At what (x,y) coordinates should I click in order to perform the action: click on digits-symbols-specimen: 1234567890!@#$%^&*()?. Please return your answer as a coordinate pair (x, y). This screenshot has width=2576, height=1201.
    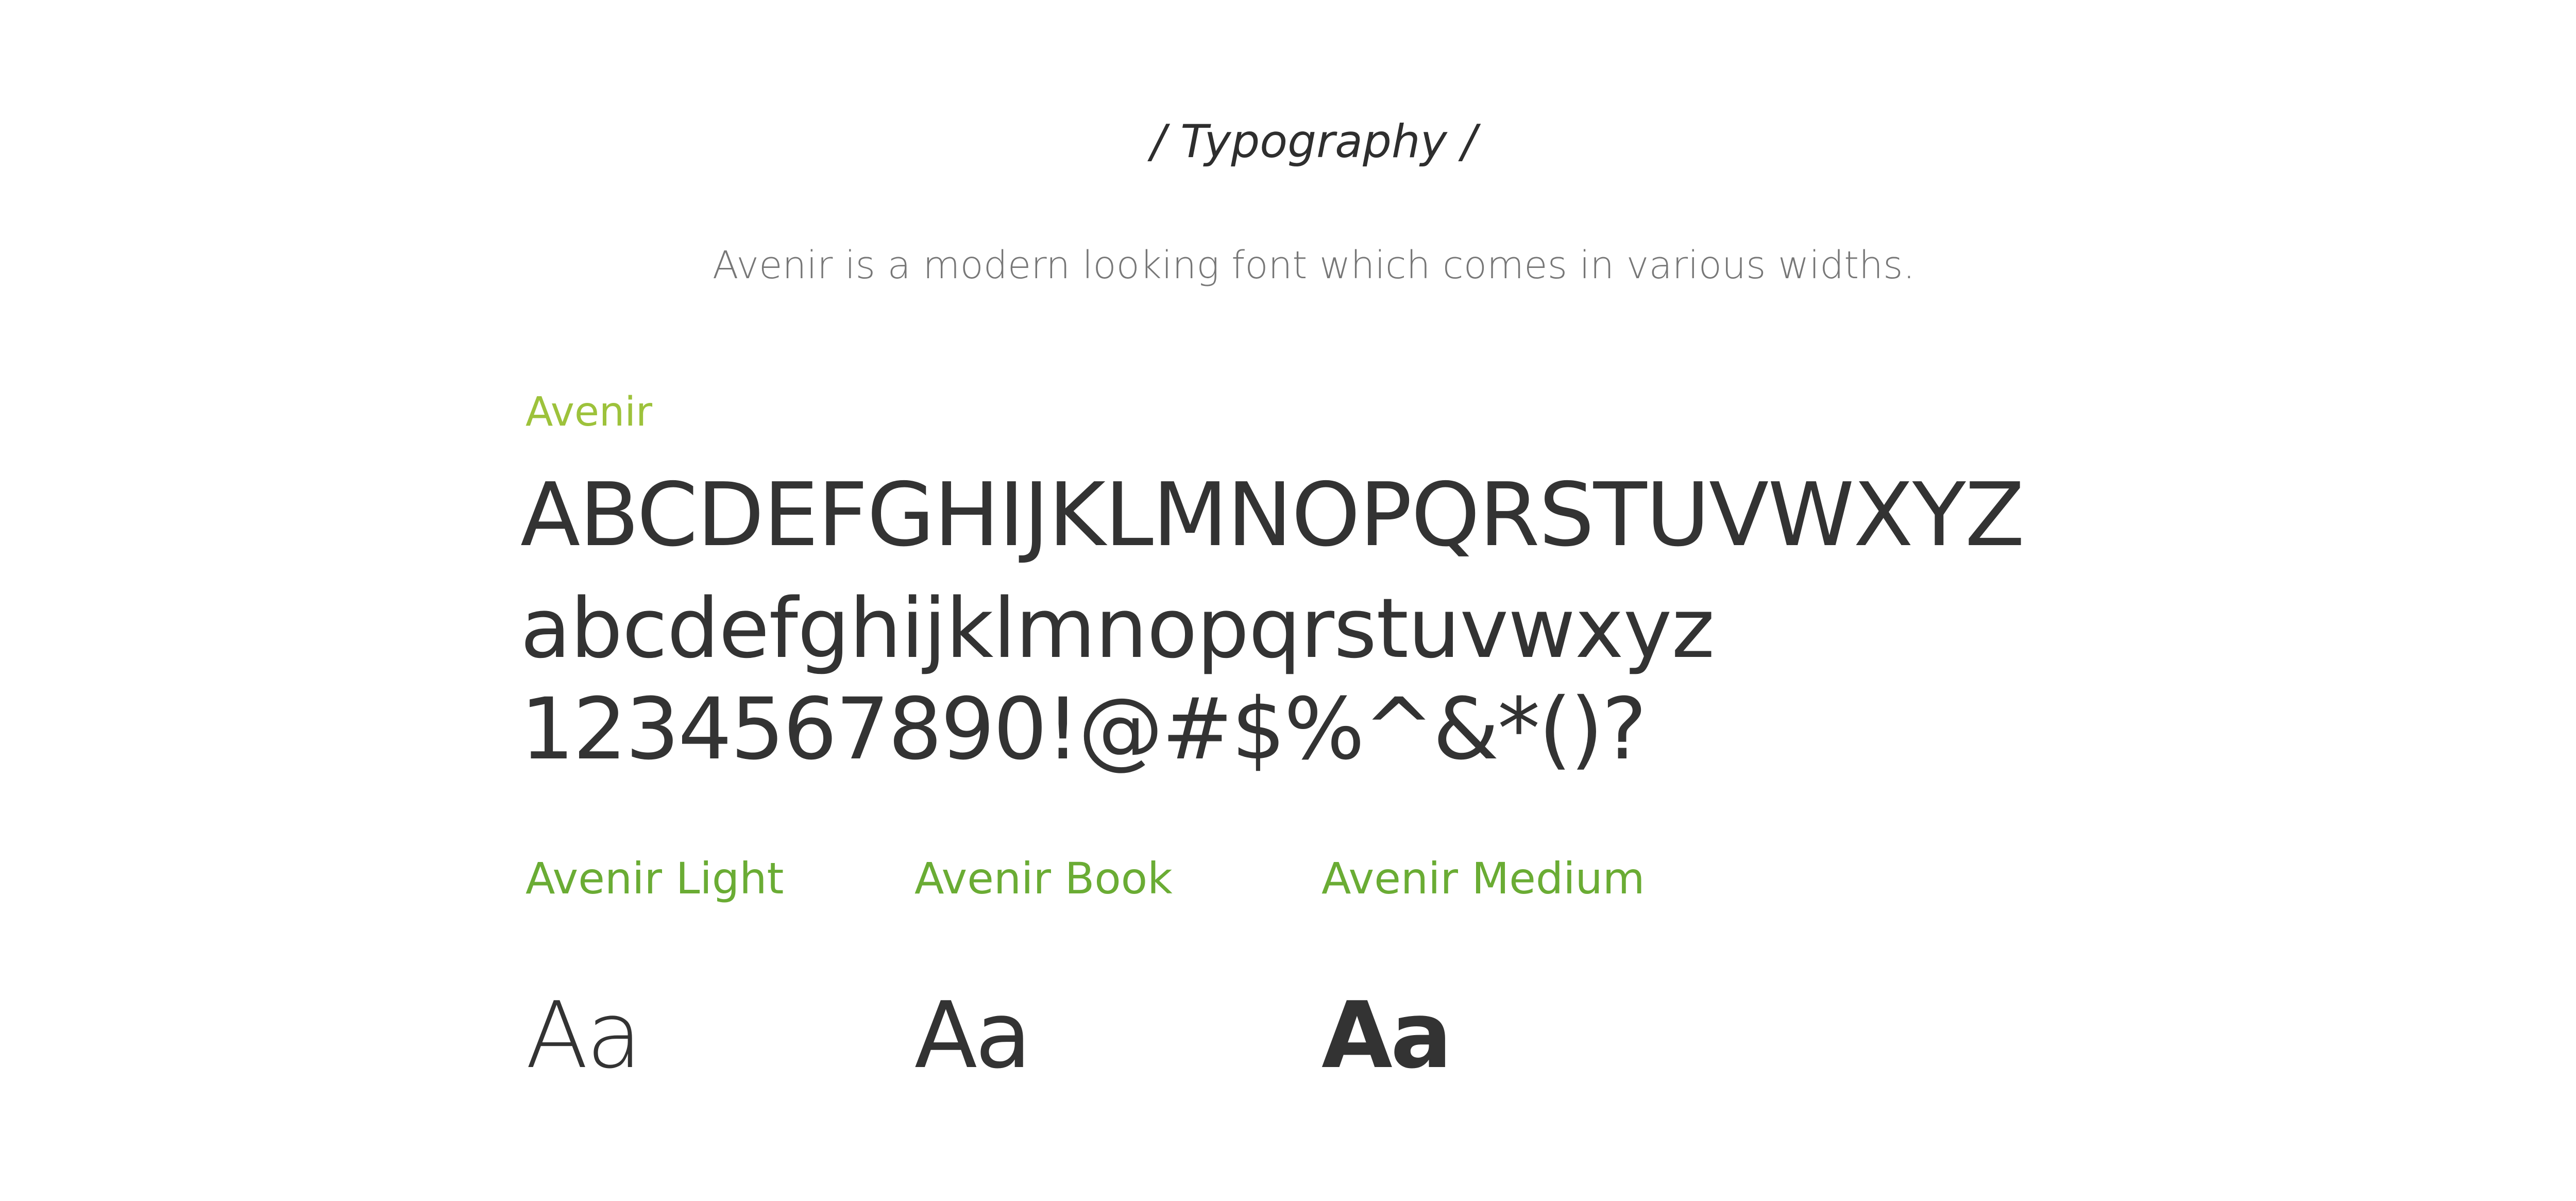
    Looking at the image, I should click on (1083, 729).